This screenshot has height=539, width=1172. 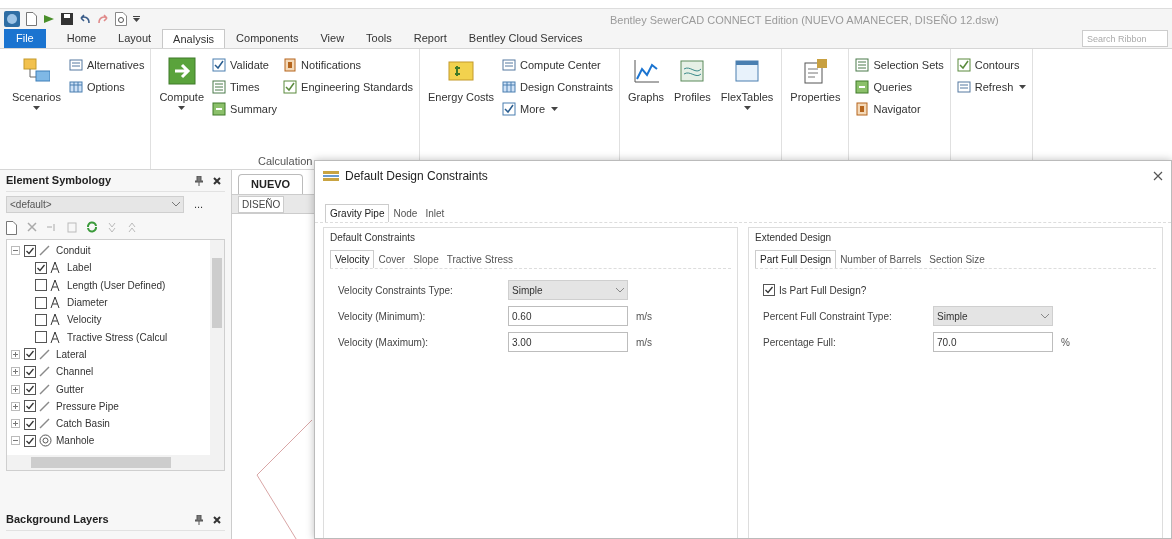 I want to click on constraint-tab: Number of Barrels, so click(x=881, y=259).